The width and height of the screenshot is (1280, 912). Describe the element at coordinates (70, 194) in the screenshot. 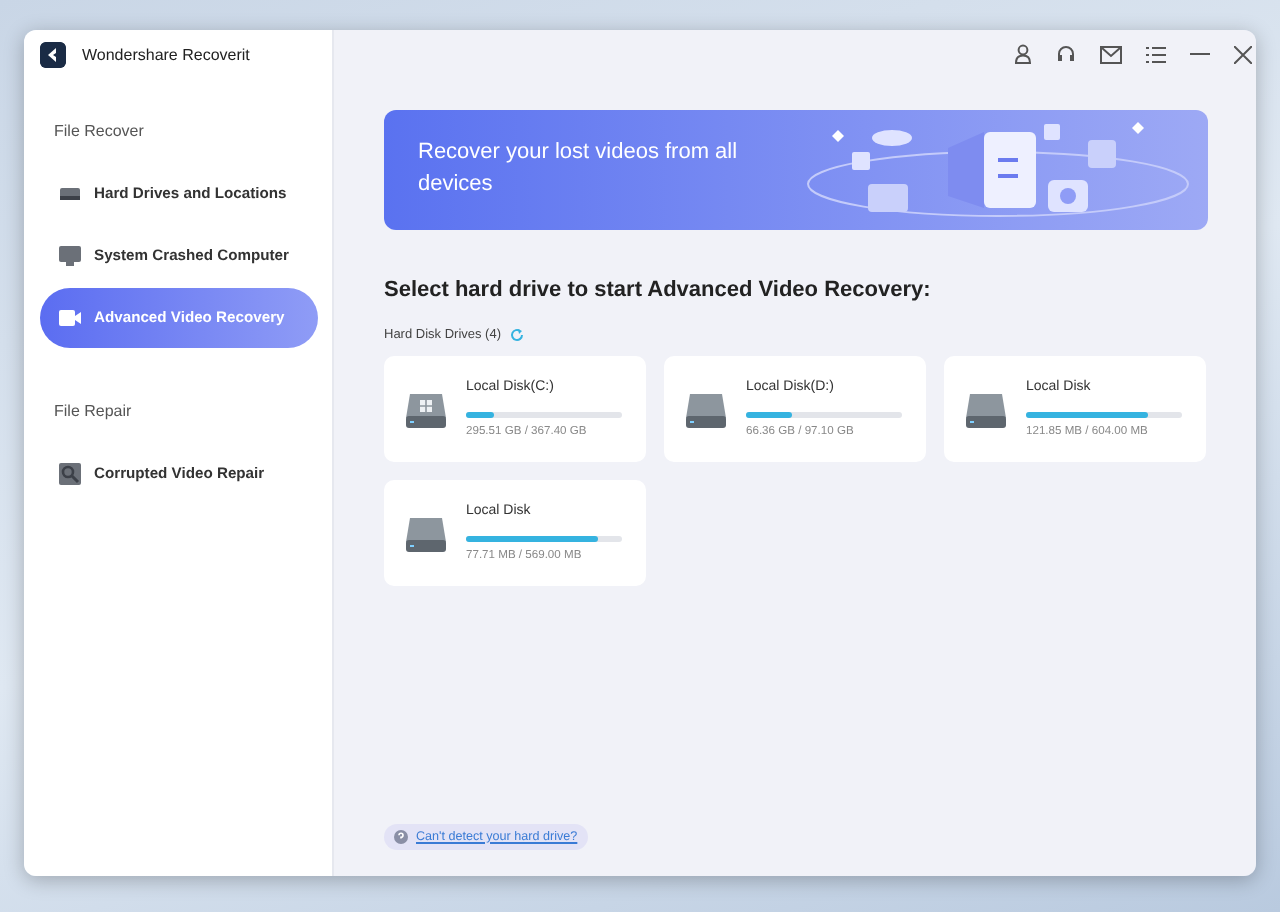

I see `drive-icon` at that location.